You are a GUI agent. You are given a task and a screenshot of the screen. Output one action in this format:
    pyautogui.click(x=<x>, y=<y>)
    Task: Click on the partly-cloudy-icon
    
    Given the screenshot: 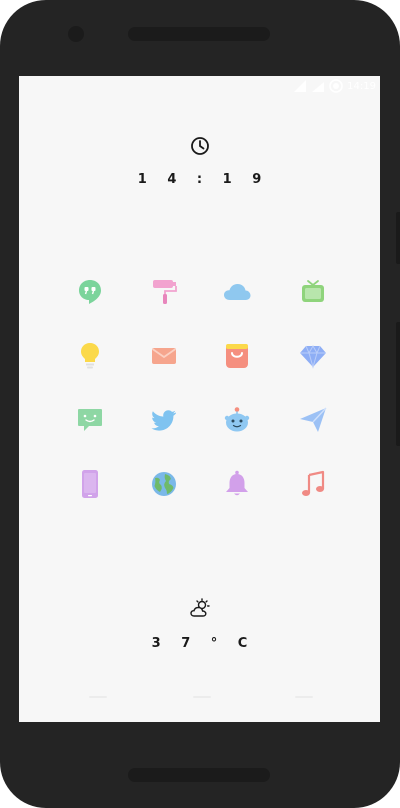 What is the action you would take?
    pyautogui.click(x=200, y=609)
    